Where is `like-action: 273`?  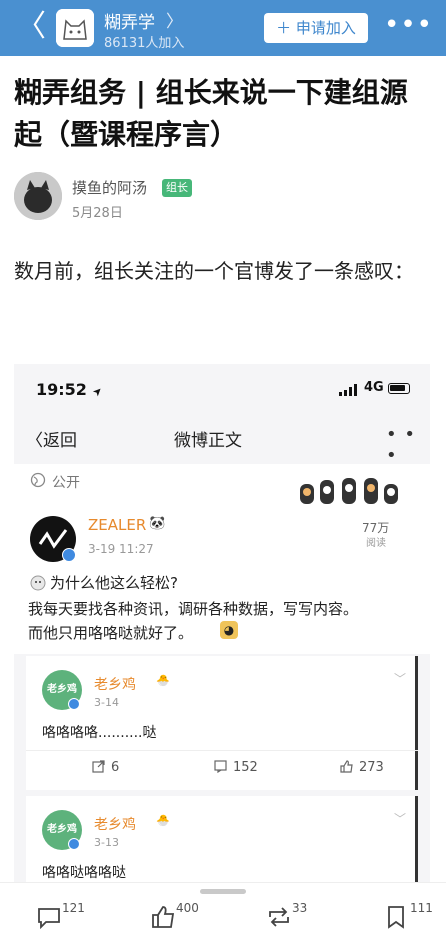 like-action: 273 is located at coordinates (362, 767).